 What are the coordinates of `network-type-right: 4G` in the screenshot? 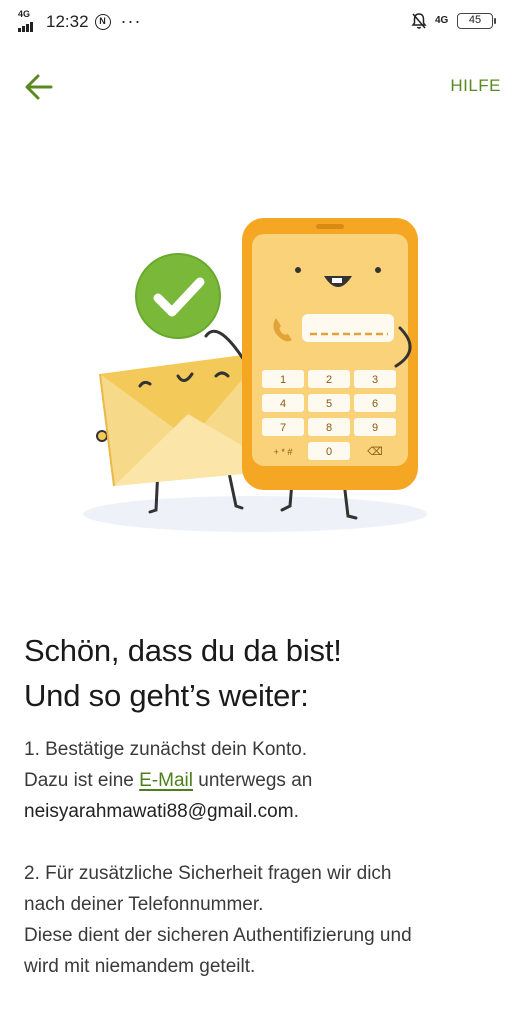 It's located at (442, 20).